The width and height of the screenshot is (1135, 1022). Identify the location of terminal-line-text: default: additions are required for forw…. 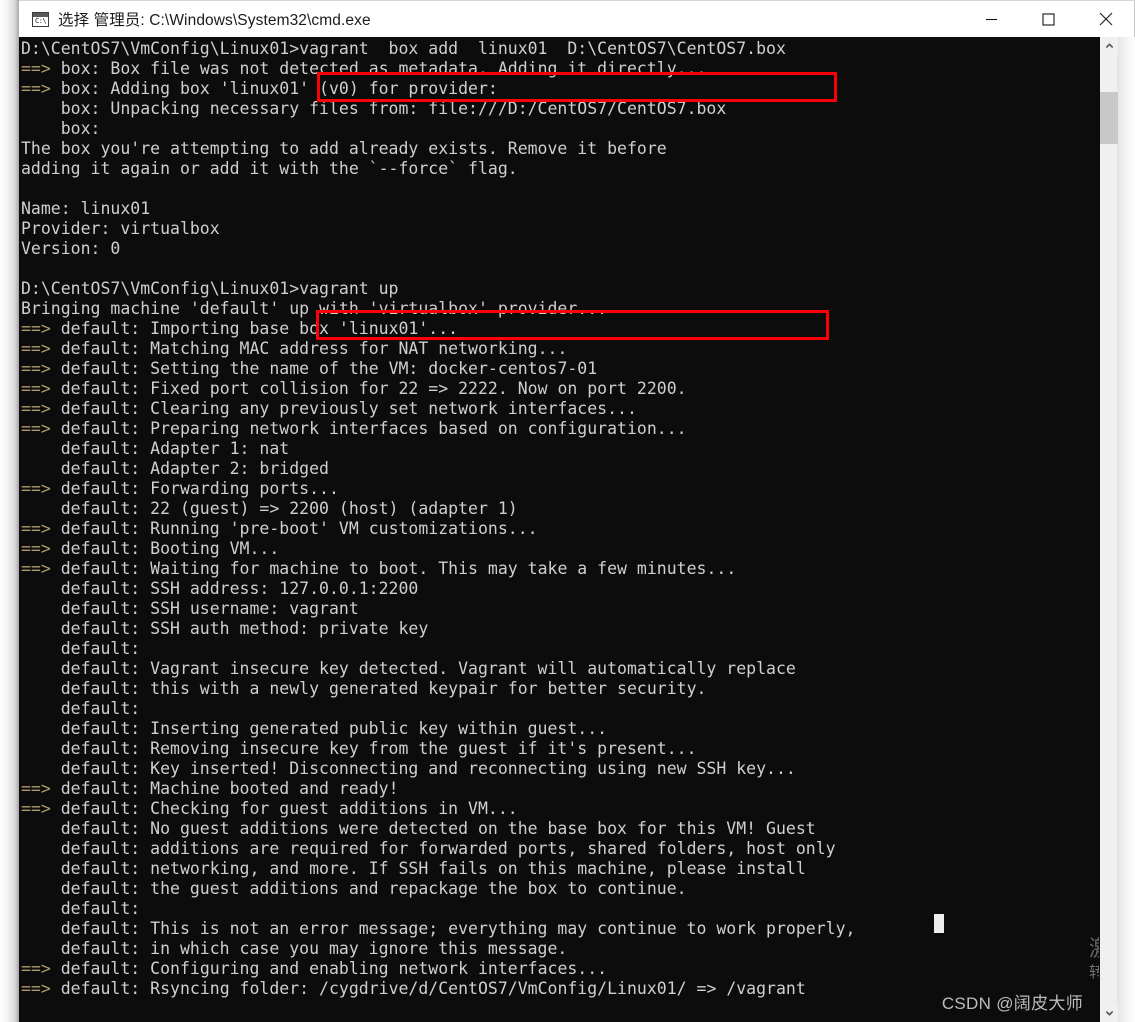
(428, 848).